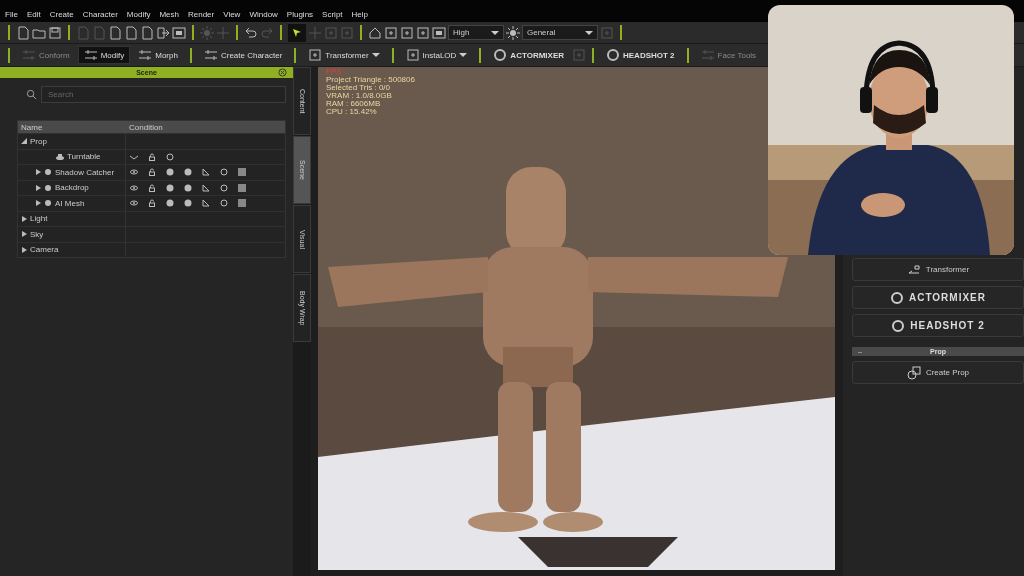 Image resolution: width=1024 pixels, height=576 pixels. I want to click on stat-text: FPS :, so click(336, 72).